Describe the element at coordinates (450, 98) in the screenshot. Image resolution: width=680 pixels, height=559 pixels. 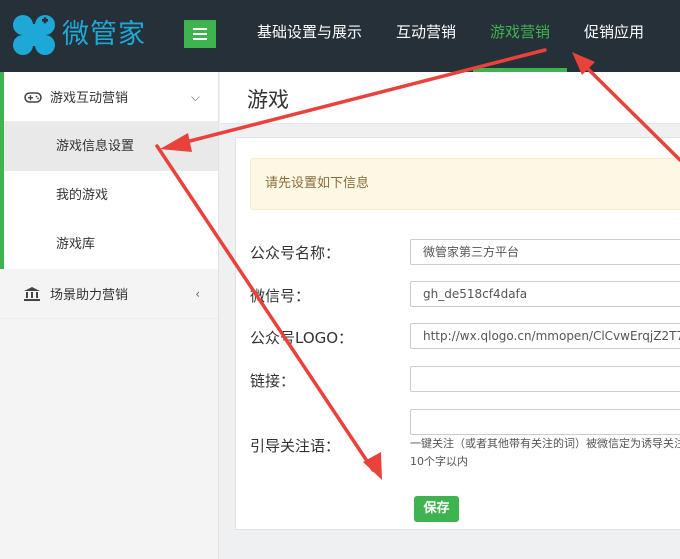
I see `page-header: 游戏` at that location.